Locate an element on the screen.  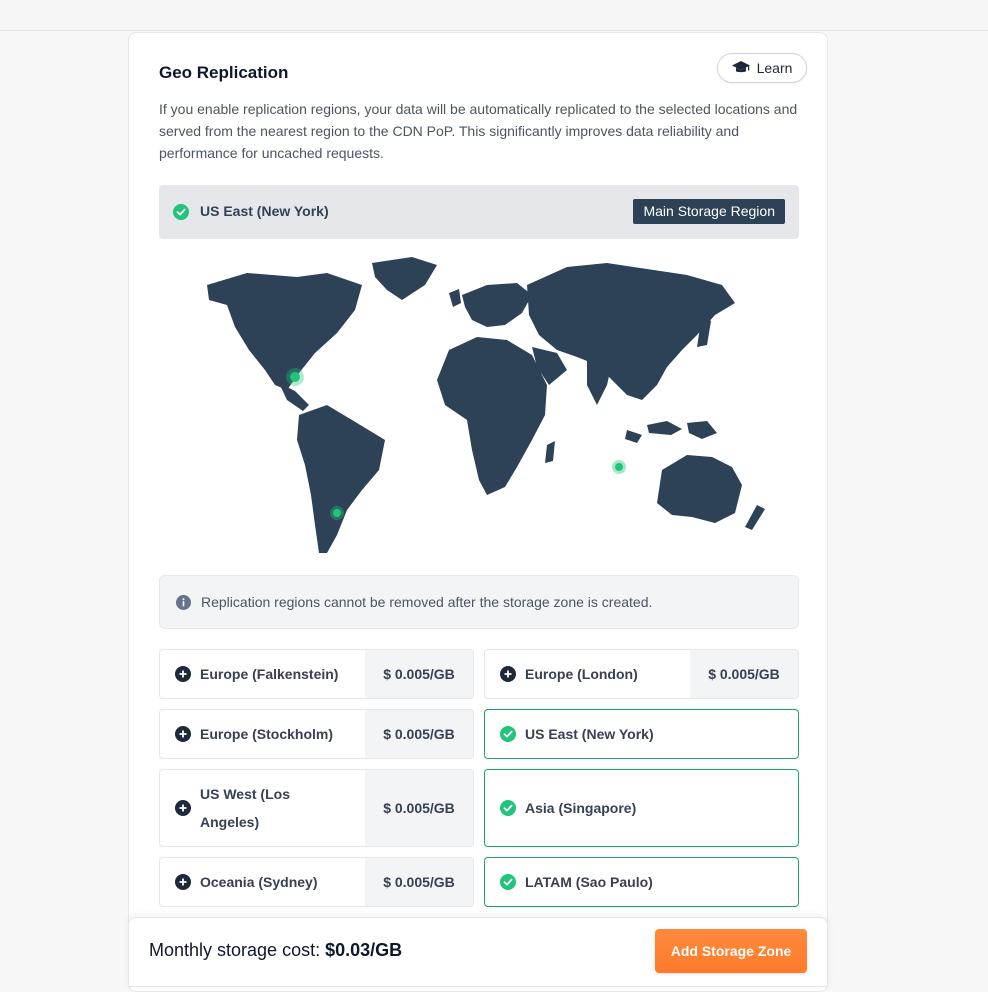
region-option: Europe (Falkenstein) $ 0.005/GB is located at coordinates (316, 674).